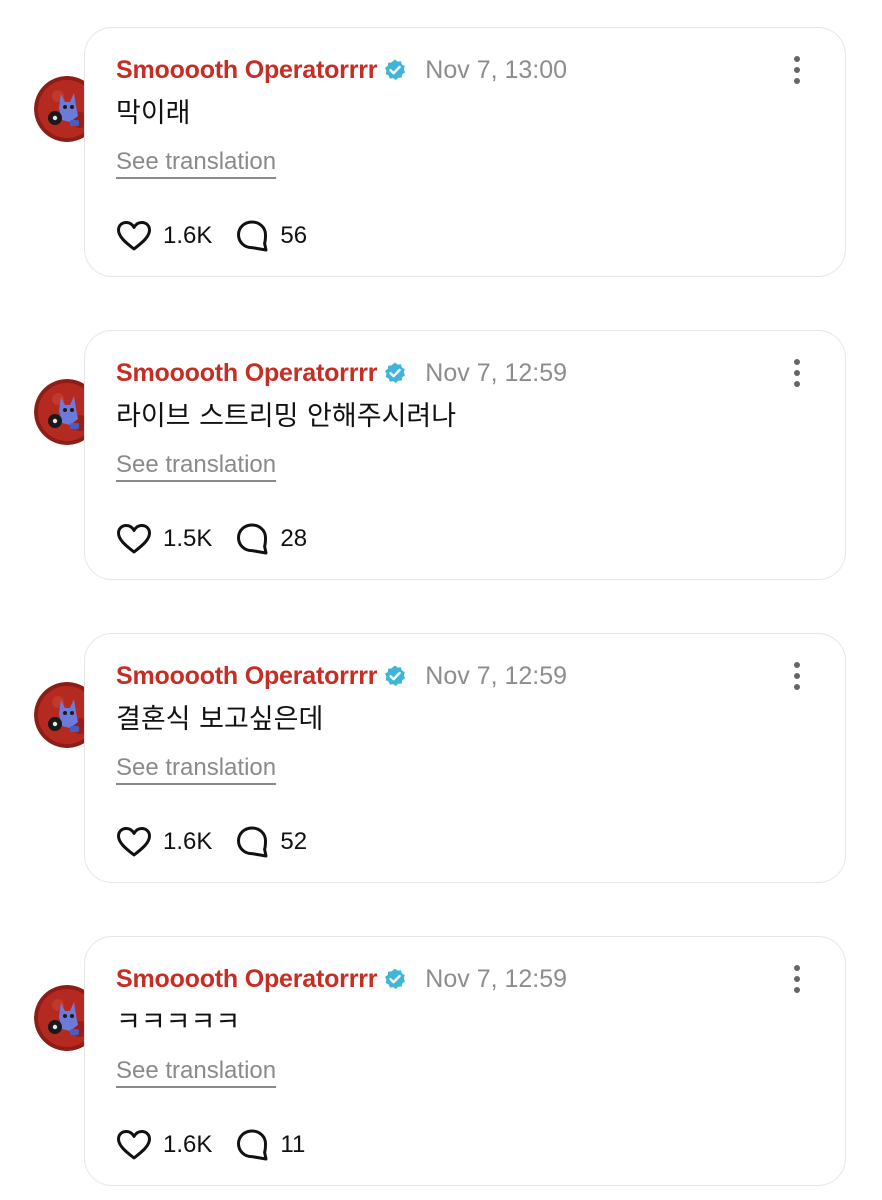  What do you see at coordinates (270, 1145) in the screenshot?
I see `comment-button: 11` at bounding box center [270, 1145].